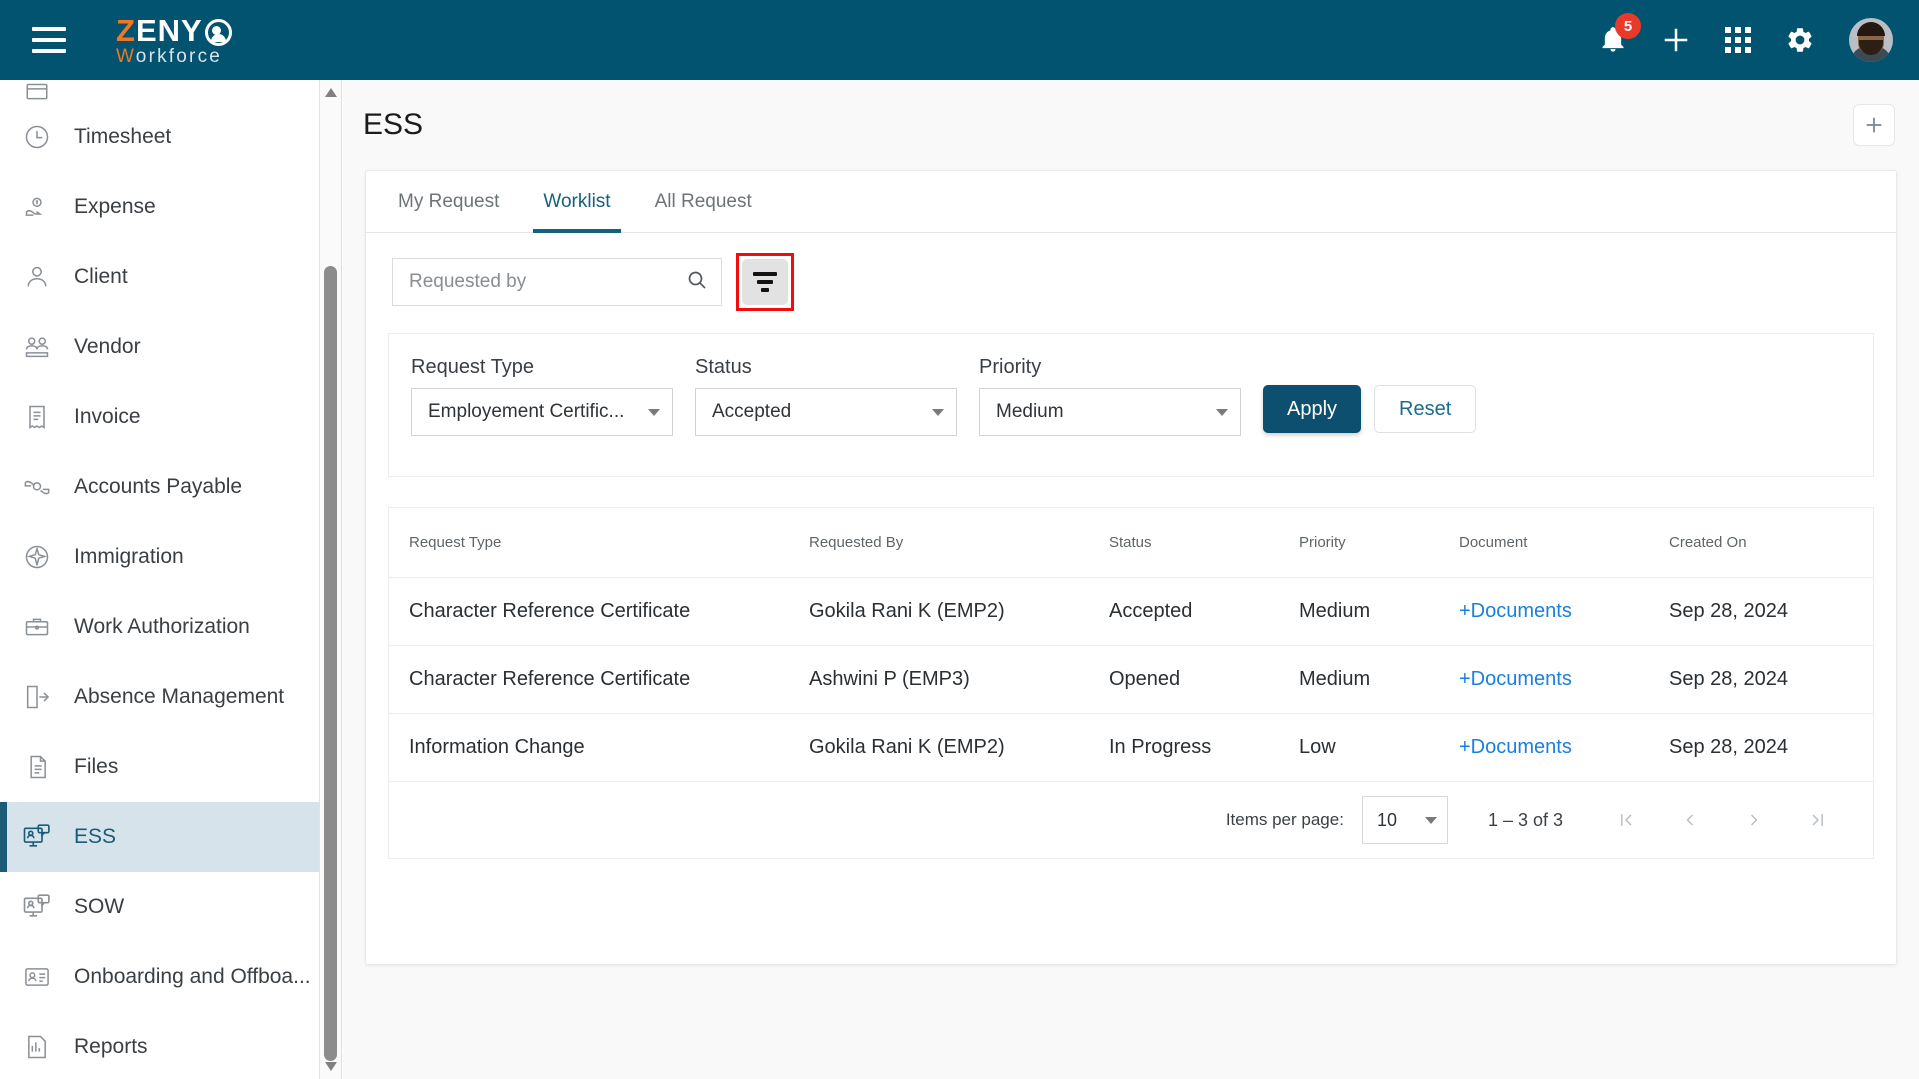 This screenshot has width=1919, height=1079. I want to click on sidebar-item-label: Invoice, so click(107, 416).